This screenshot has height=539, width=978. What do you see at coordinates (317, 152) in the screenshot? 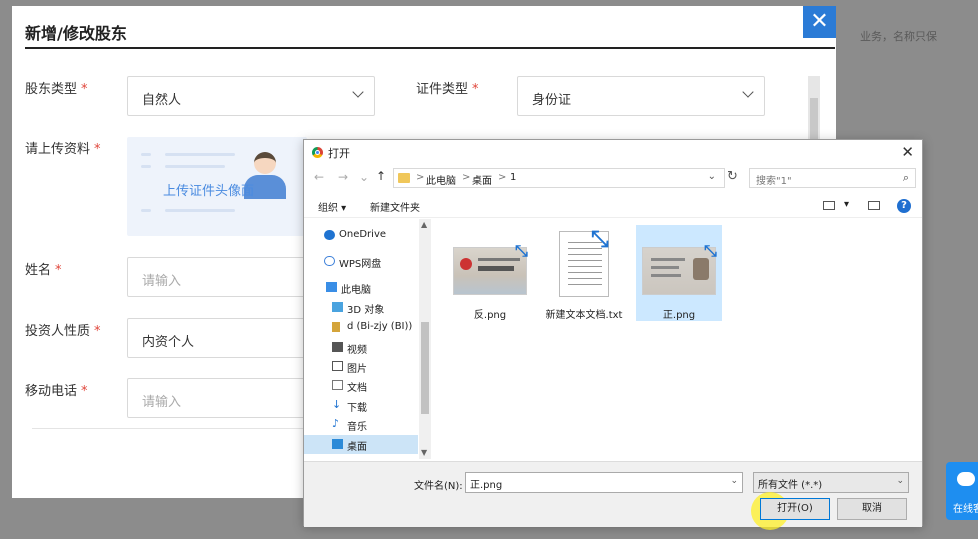
I see `chrome-icon` at bounding box center [317, 152].